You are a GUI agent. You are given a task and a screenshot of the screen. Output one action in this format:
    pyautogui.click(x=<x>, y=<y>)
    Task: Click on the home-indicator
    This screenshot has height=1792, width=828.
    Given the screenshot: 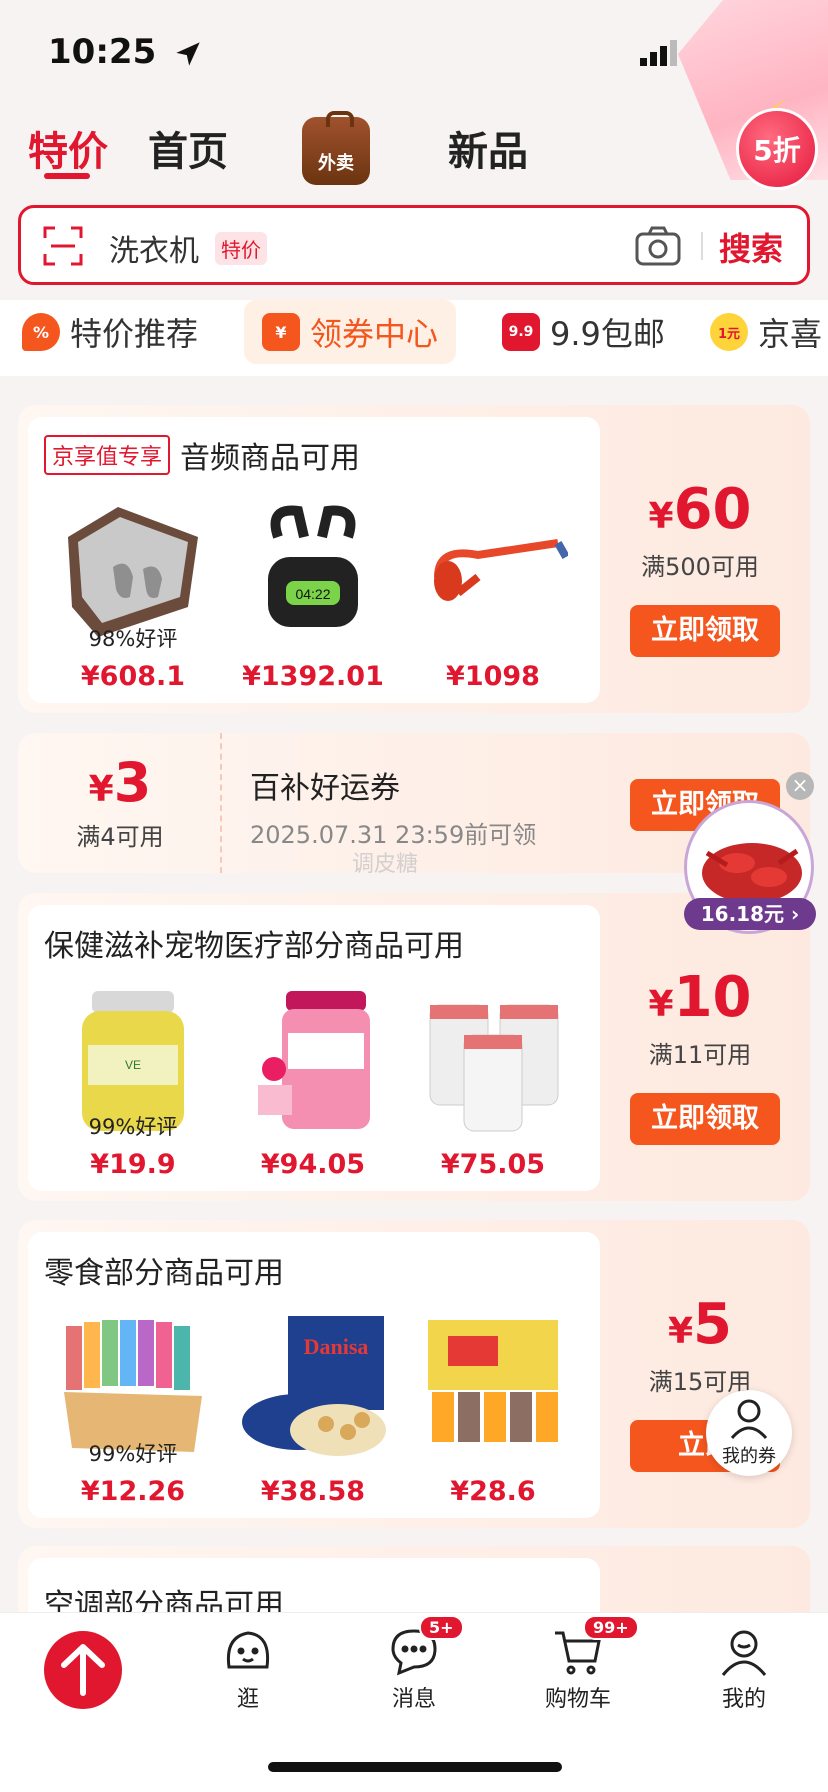 What is the action you would take?
    pyautogui.click(x=415, y=1767)
    